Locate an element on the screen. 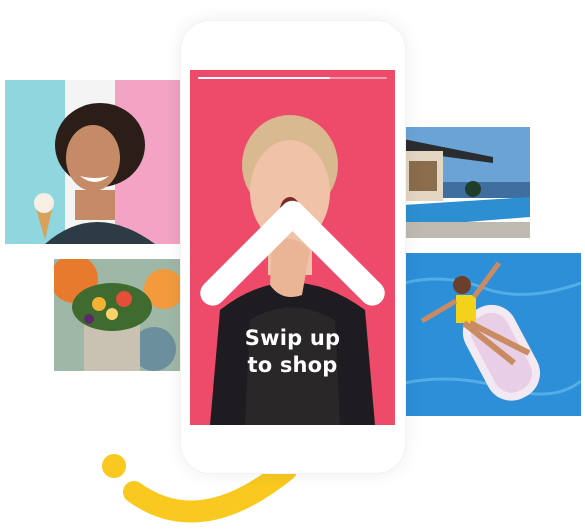 The image size is (585, 532). photo-woman-pool-float is located at coordinates (492, 334).